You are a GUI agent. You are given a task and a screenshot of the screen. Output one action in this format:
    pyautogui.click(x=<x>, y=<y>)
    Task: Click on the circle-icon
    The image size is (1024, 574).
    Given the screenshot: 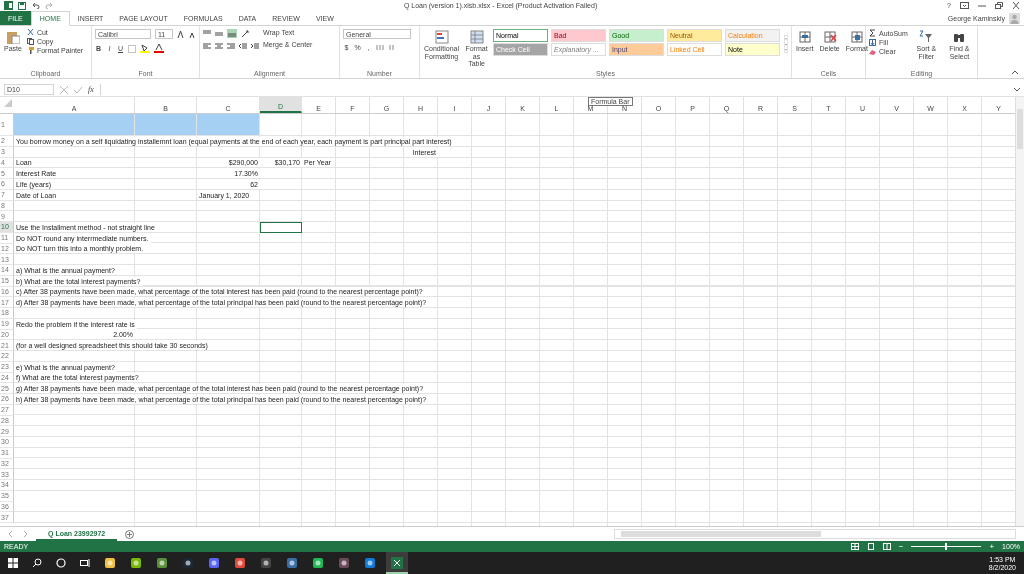 What is the action you would take?
    pyautogui.click(x=61, y=563)
    